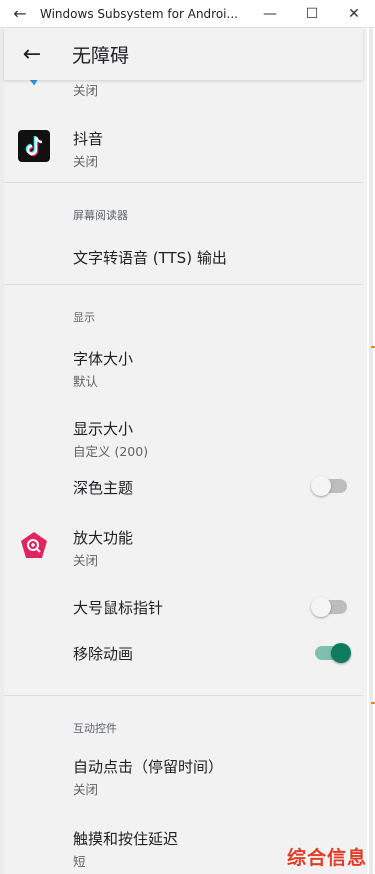  What do you see at coordinates (150, 258) in the screenshot?
I see `tts-title: 文字转语音 (TTS) 输出` at bounding box center [150, 258].